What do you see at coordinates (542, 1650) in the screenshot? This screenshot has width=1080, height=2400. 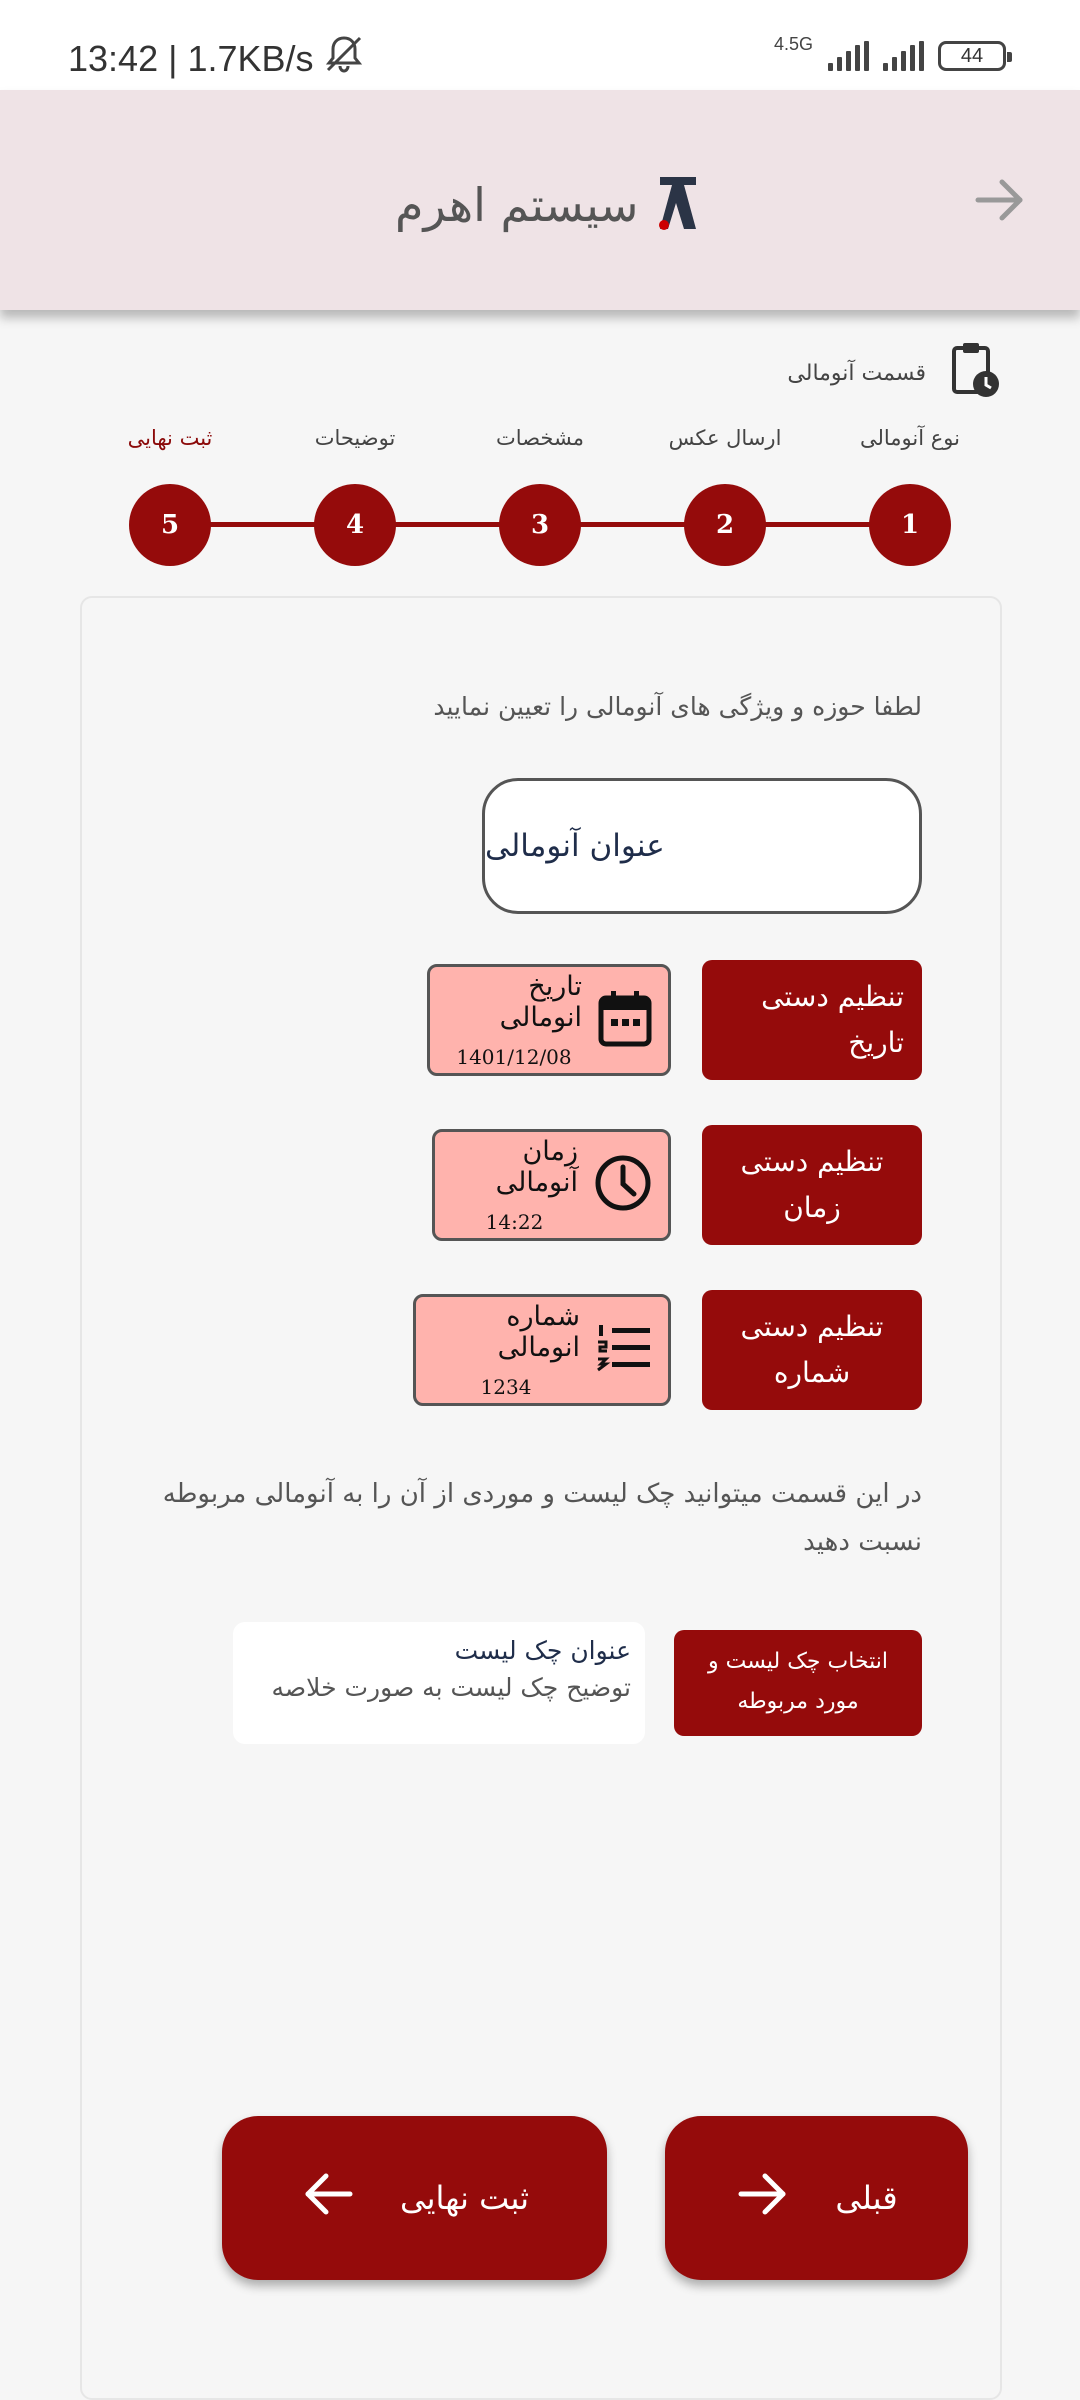 I see `checklist-title: عنوان چک لیست` at bounding box center [542, 1650].